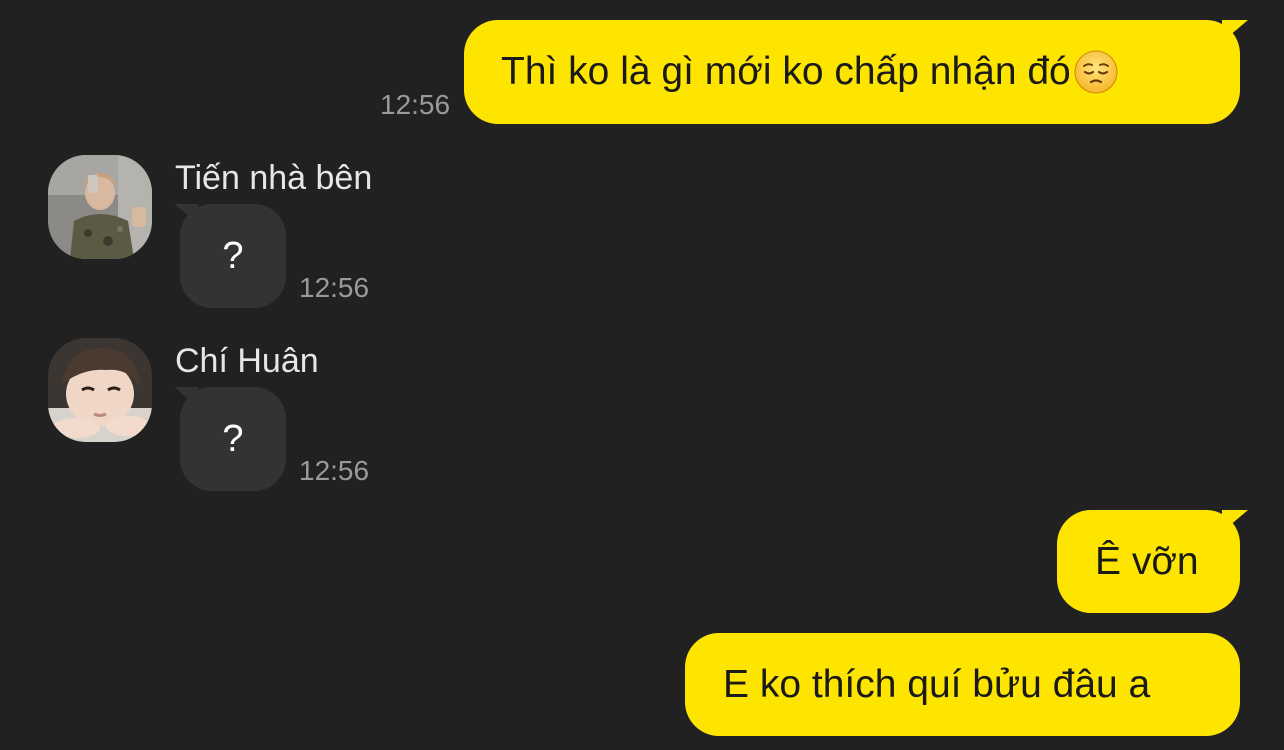 The image size is (1284, 750). I want to click on pensive-face-icon, so click(1096, 72).